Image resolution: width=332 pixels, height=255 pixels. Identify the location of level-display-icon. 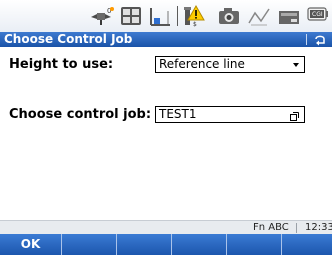
(131, 16).